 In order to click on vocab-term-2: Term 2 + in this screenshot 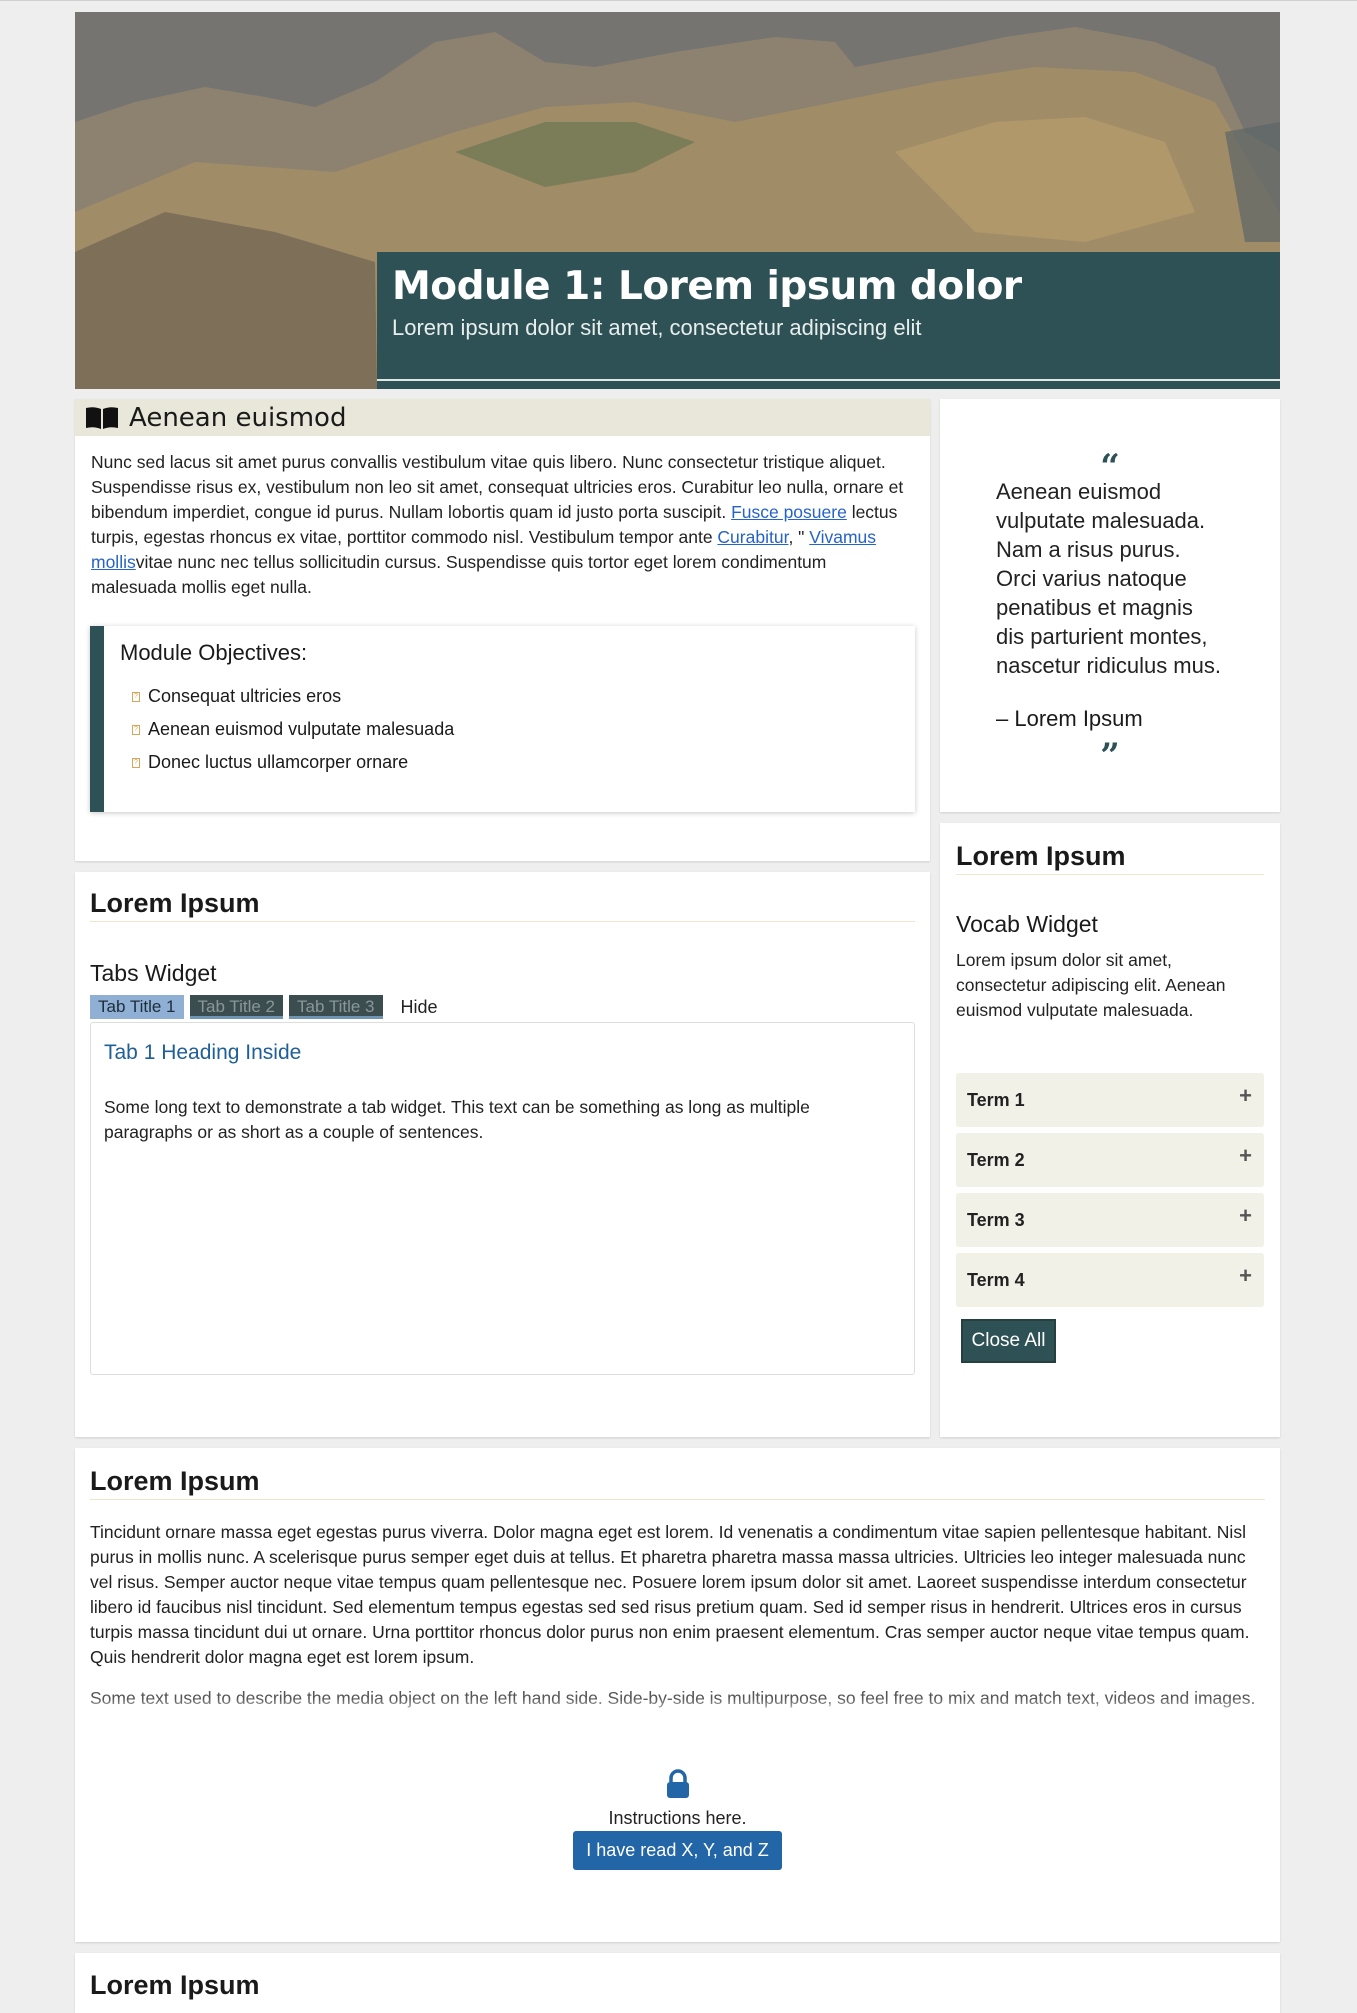, I will do `click(1110, 1160)`.